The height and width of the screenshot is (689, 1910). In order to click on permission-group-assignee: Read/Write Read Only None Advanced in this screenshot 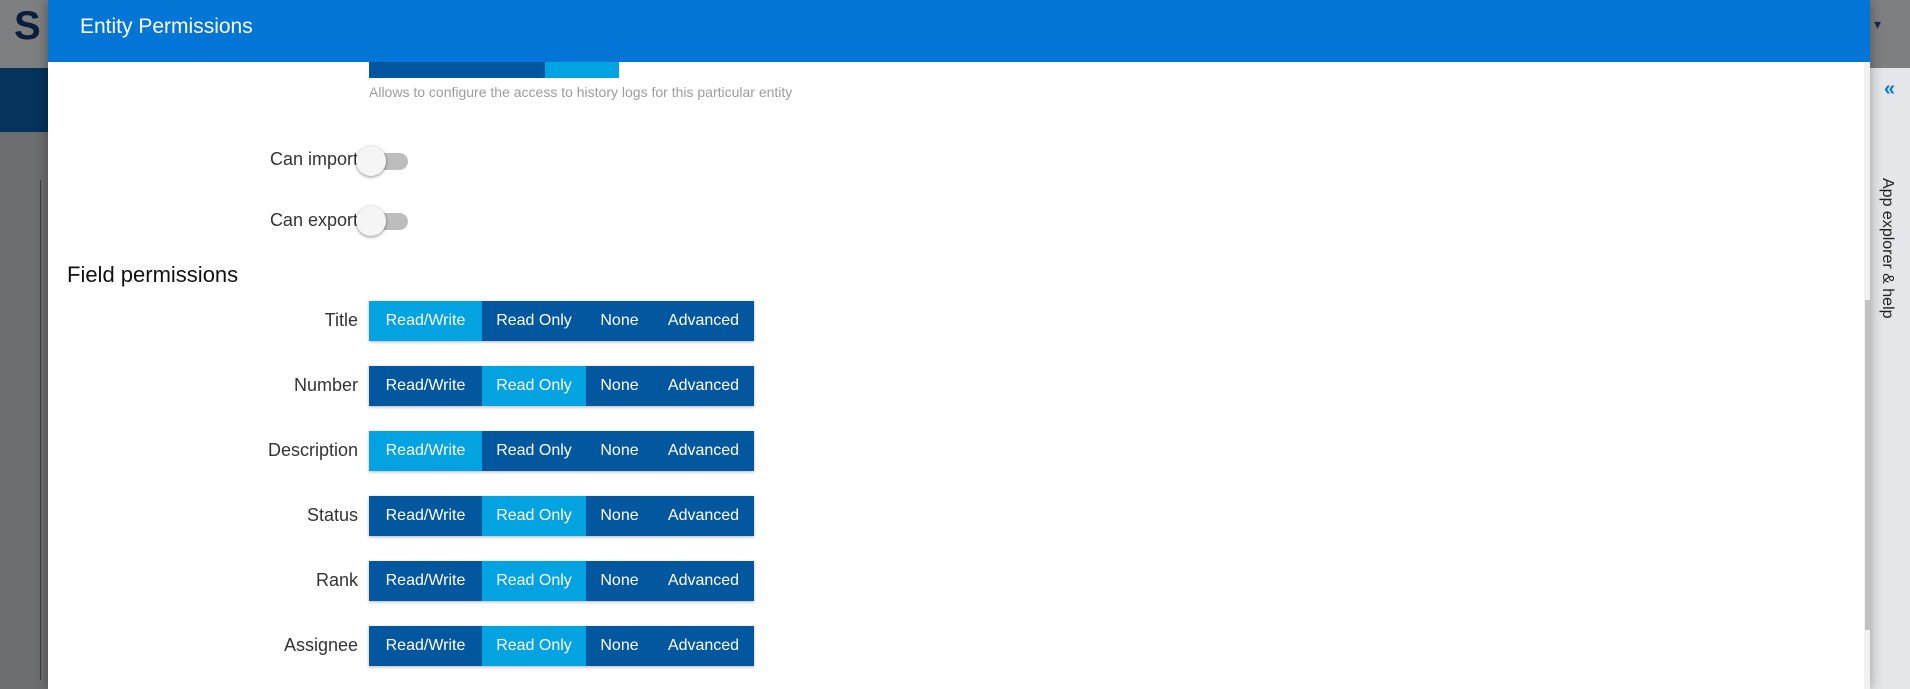, I will do `click(561, 646)`.